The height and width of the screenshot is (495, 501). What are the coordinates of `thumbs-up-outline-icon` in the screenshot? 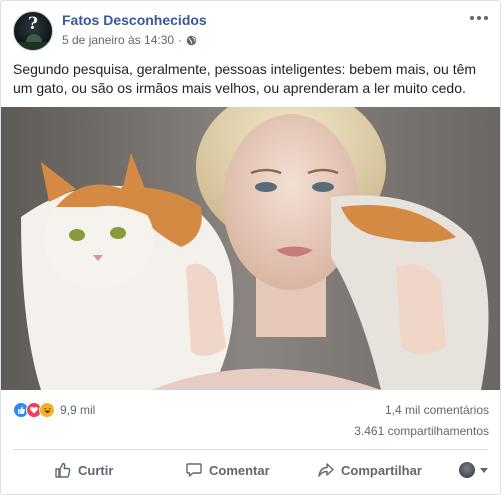 It's located at (63, 470).